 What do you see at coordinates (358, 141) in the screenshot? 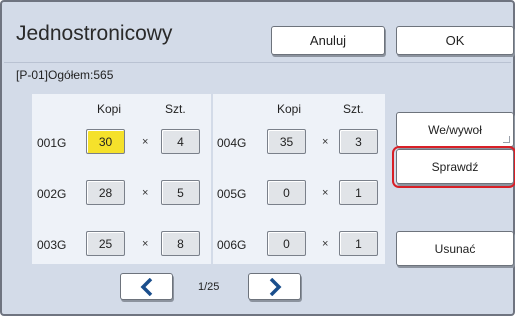
I see `sets-cell: 3` at bounding box center [358, 141].